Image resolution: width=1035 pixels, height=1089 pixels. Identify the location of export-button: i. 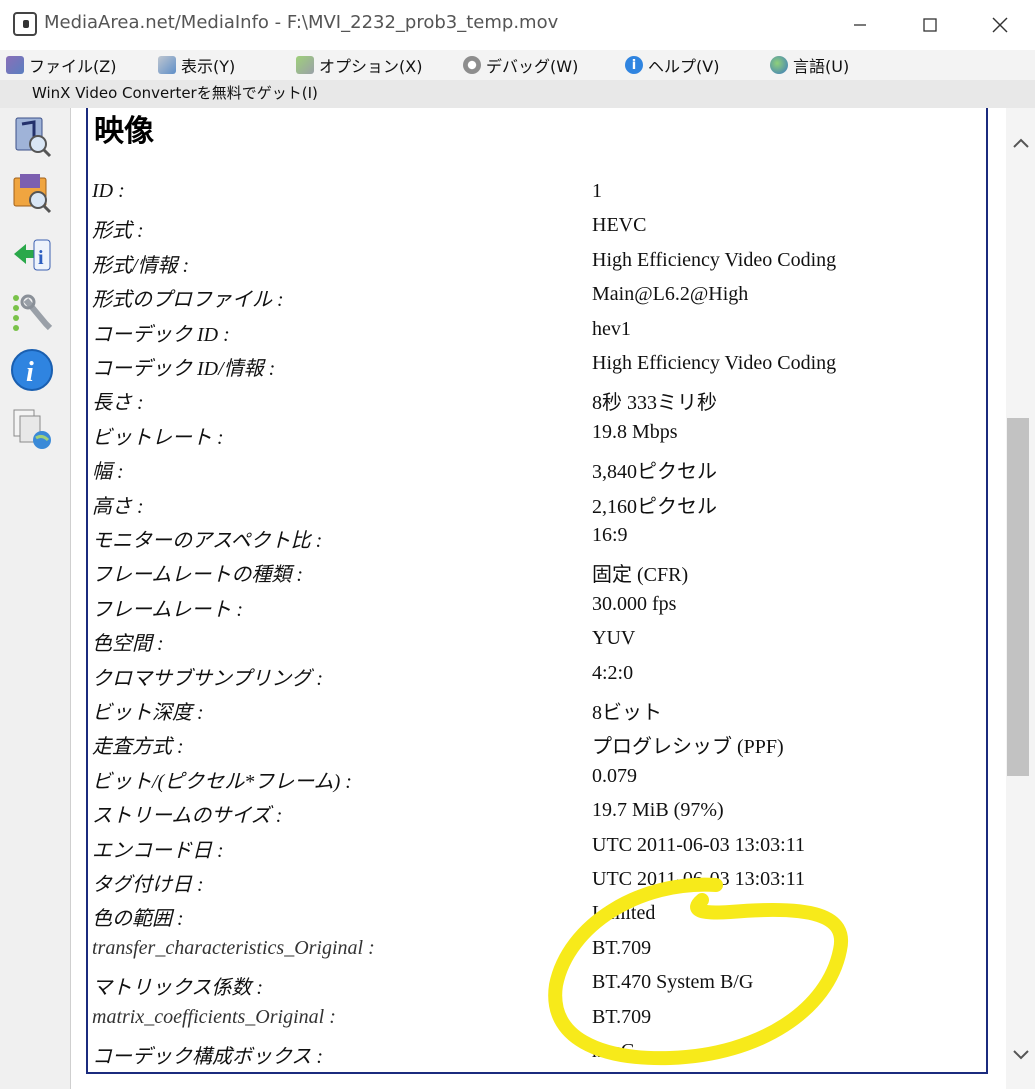
(32, 254).